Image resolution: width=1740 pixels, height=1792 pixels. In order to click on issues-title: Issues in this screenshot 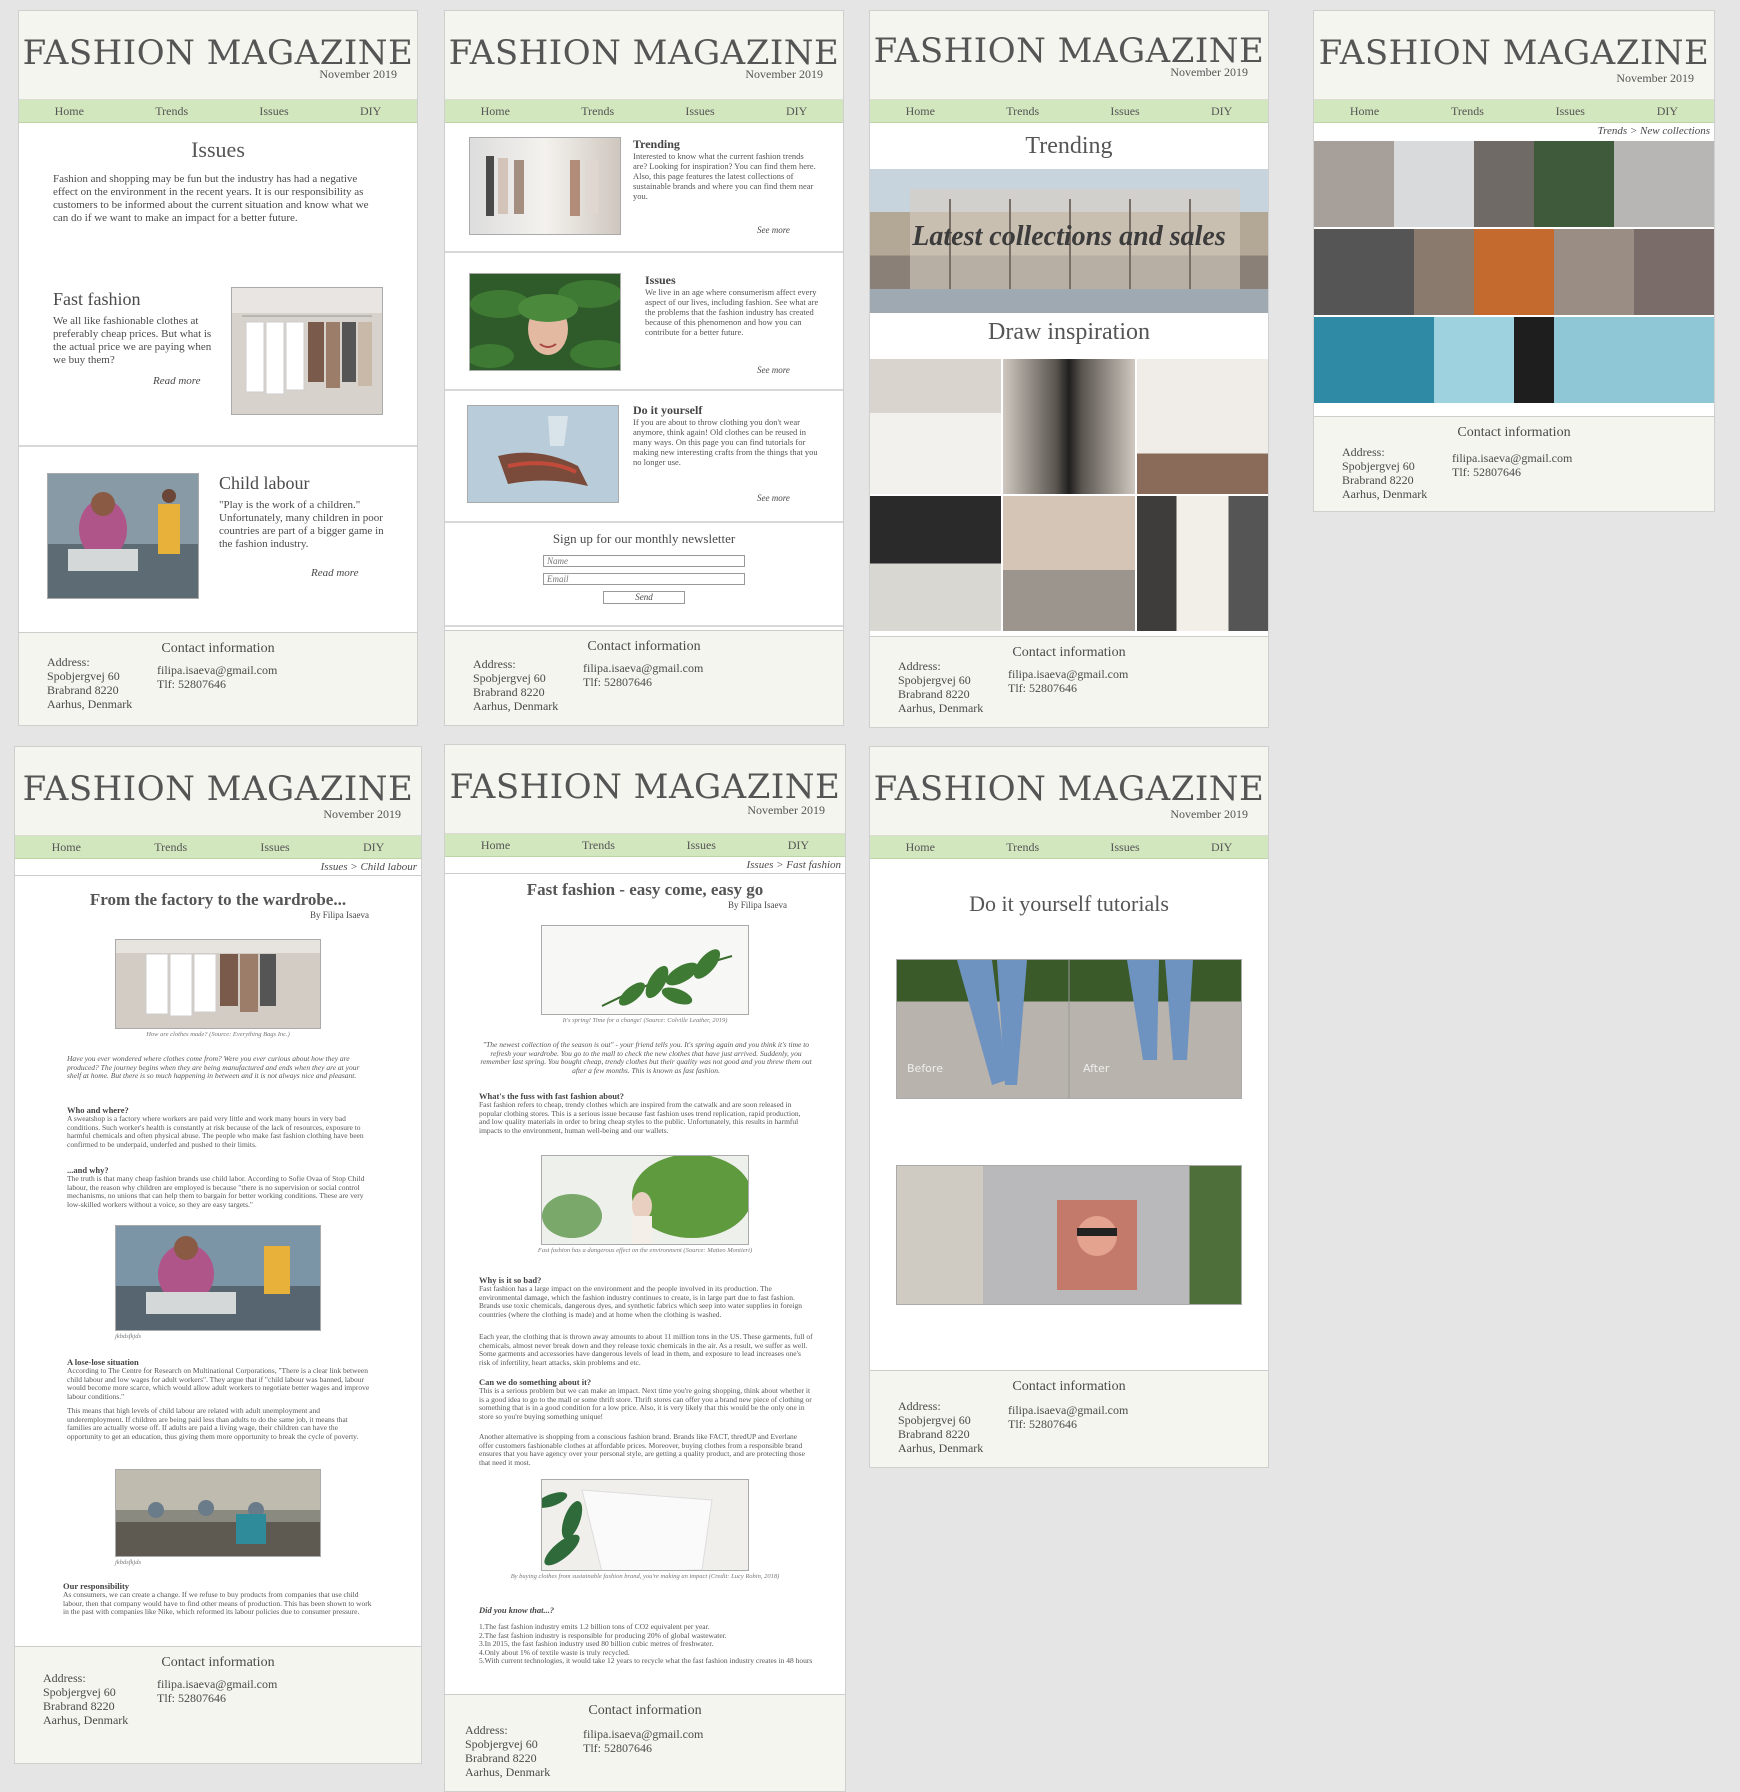, I will do `click(660, 280)`.